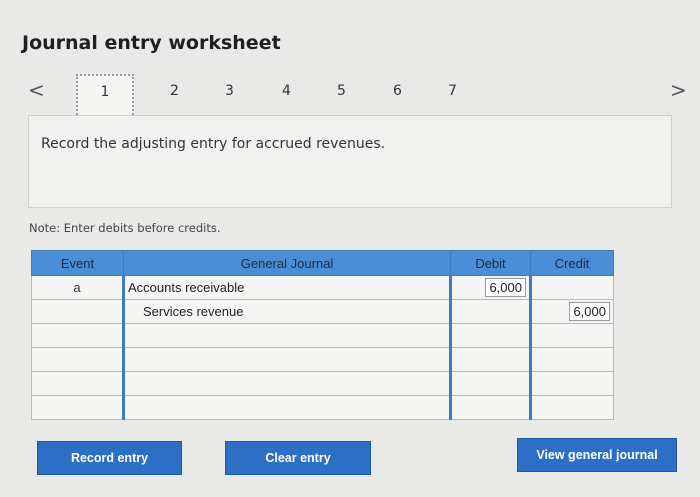 The height and width of the screenshot is (497, 700). Describe the element at coordinates (505, 287) in the screenshot. I see `debit-value: 6,000` at that location.